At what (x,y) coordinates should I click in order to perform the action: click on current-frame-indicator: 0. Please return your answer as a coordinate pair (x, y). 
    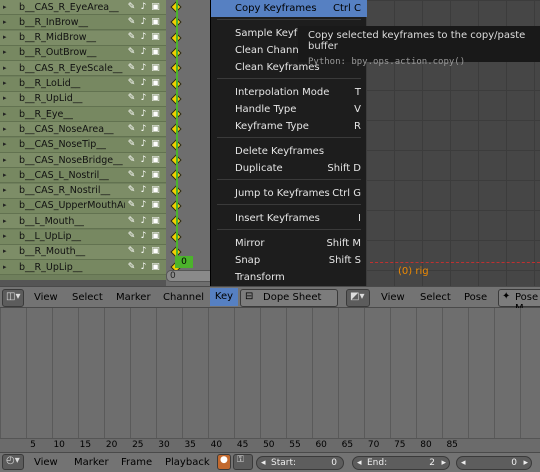
    Looking at the image, I should click on (184, 262).